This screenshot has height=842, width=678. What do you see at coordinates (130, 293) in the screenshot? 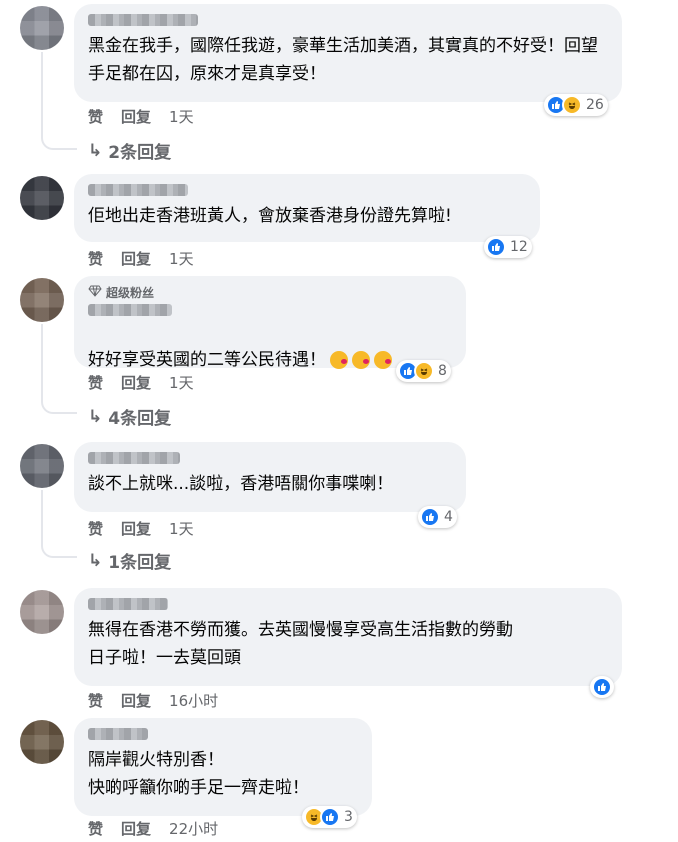
I see `badge-label: 超级粉丝` at bounding box center [130, 293].